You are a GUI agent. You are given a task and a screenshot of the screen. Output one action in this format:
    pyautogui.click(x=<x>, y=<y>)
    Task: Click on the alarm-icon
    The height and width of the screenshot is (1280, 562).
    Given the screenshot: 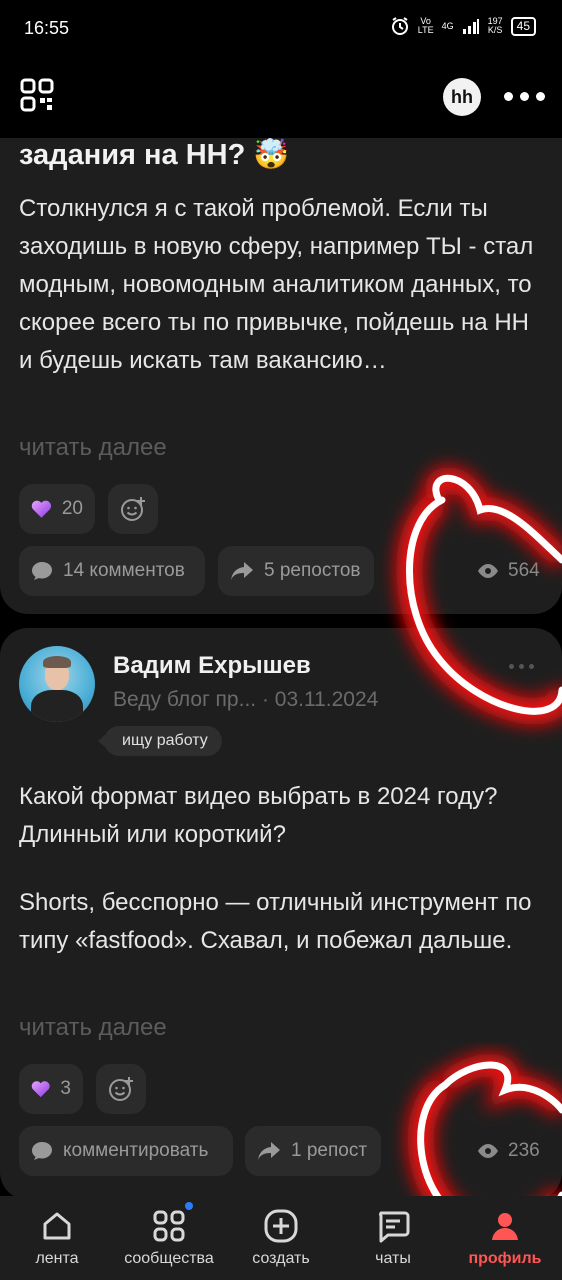 What is the action you would take?
    pyautogui.click(x=399, y=26)
    